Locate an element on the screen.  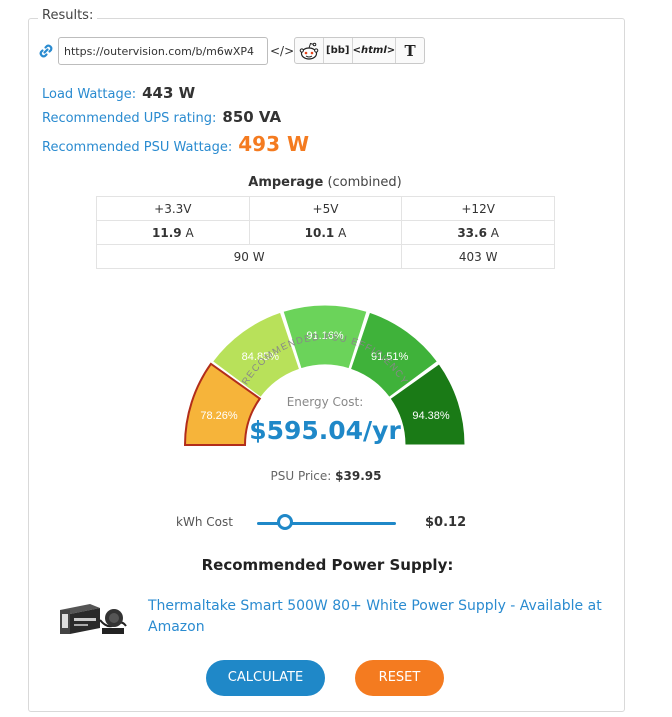
rail-12v-current: 33.6 A is located at coordinates (478, 232).